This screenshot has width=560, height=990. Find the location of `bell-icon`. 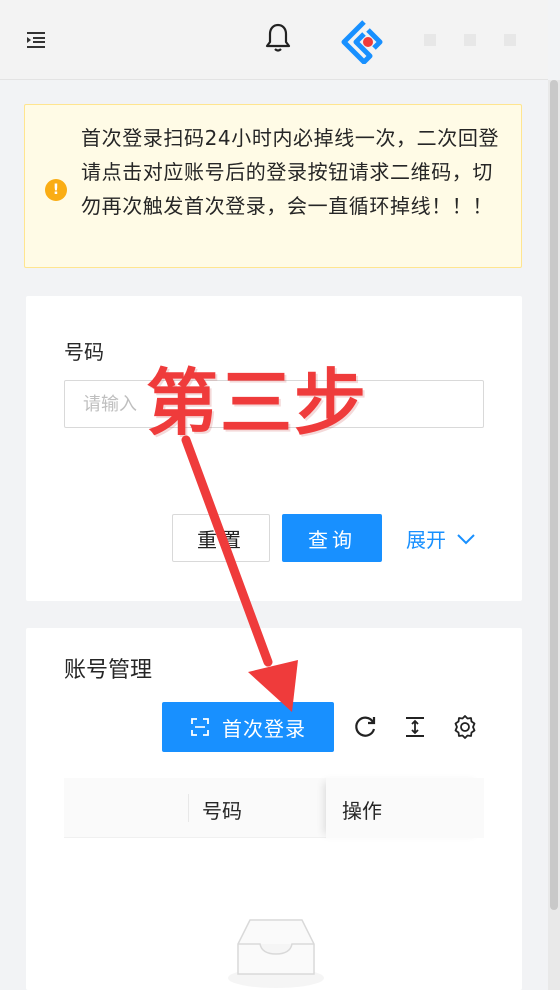

bell-icon is located at coordinates (278, 38).